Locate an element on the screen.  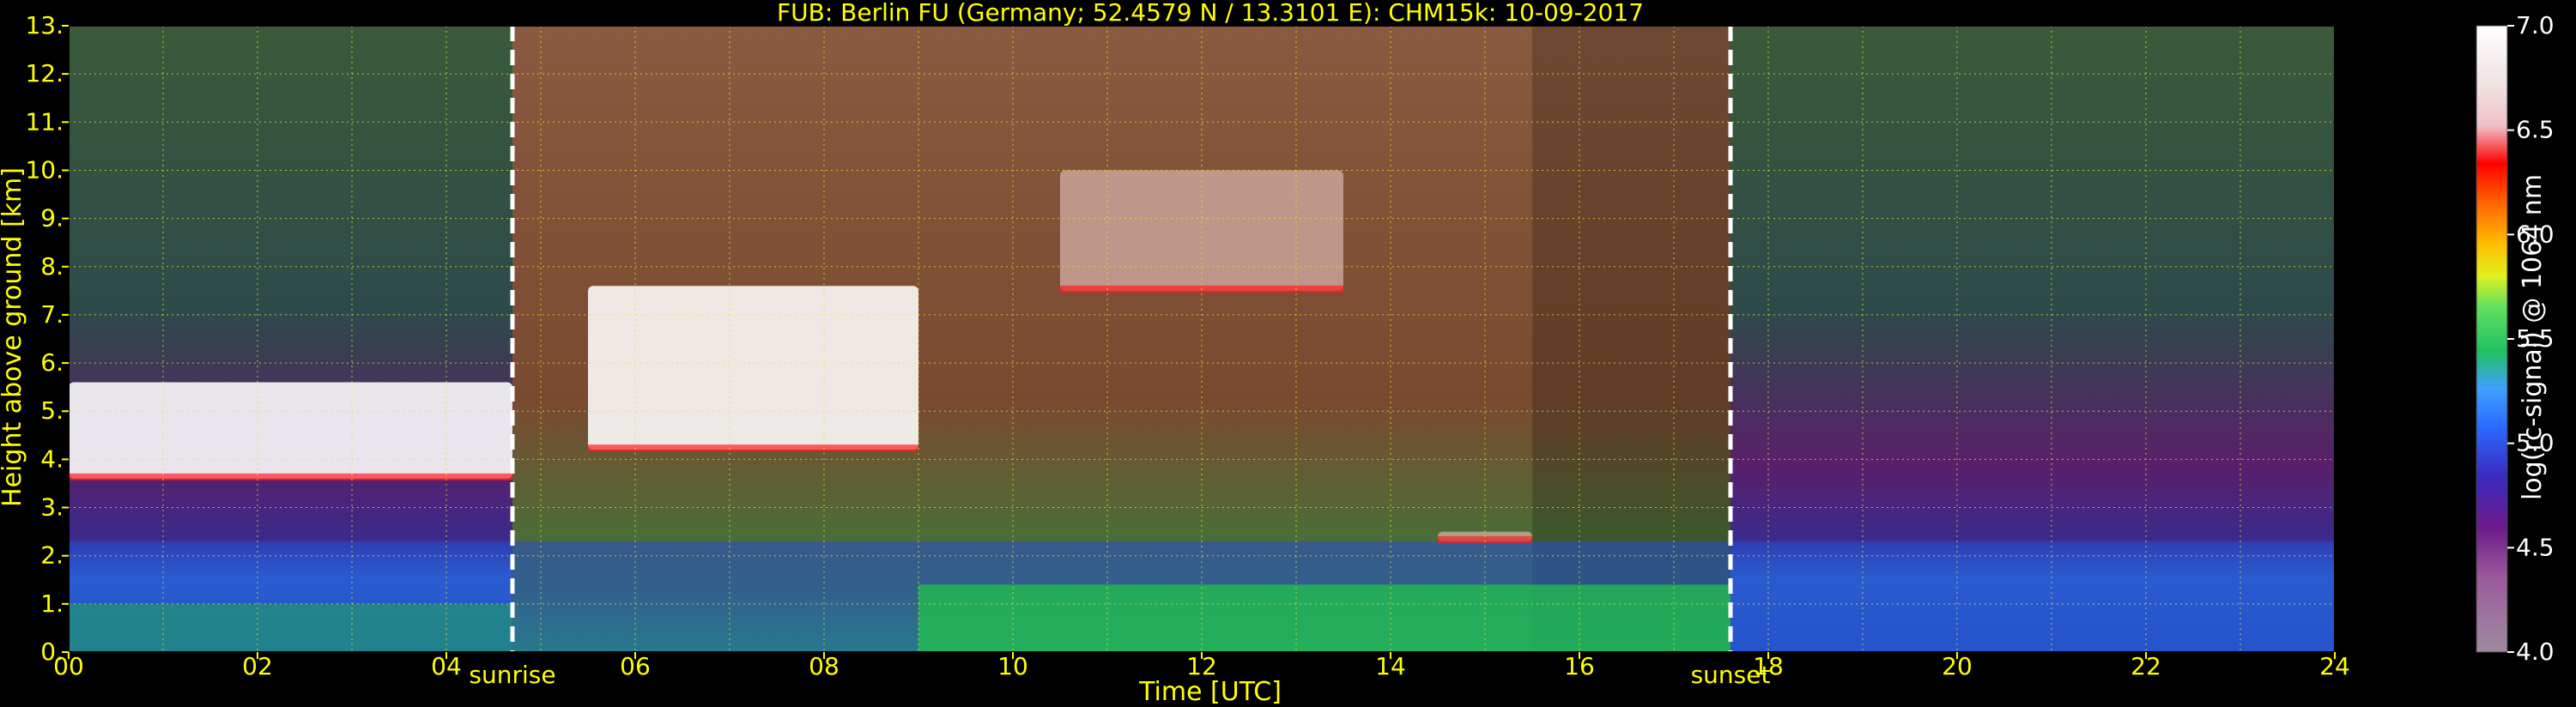
colorbar-tick-label: 4.0 is located at coordinates (2535, 652).